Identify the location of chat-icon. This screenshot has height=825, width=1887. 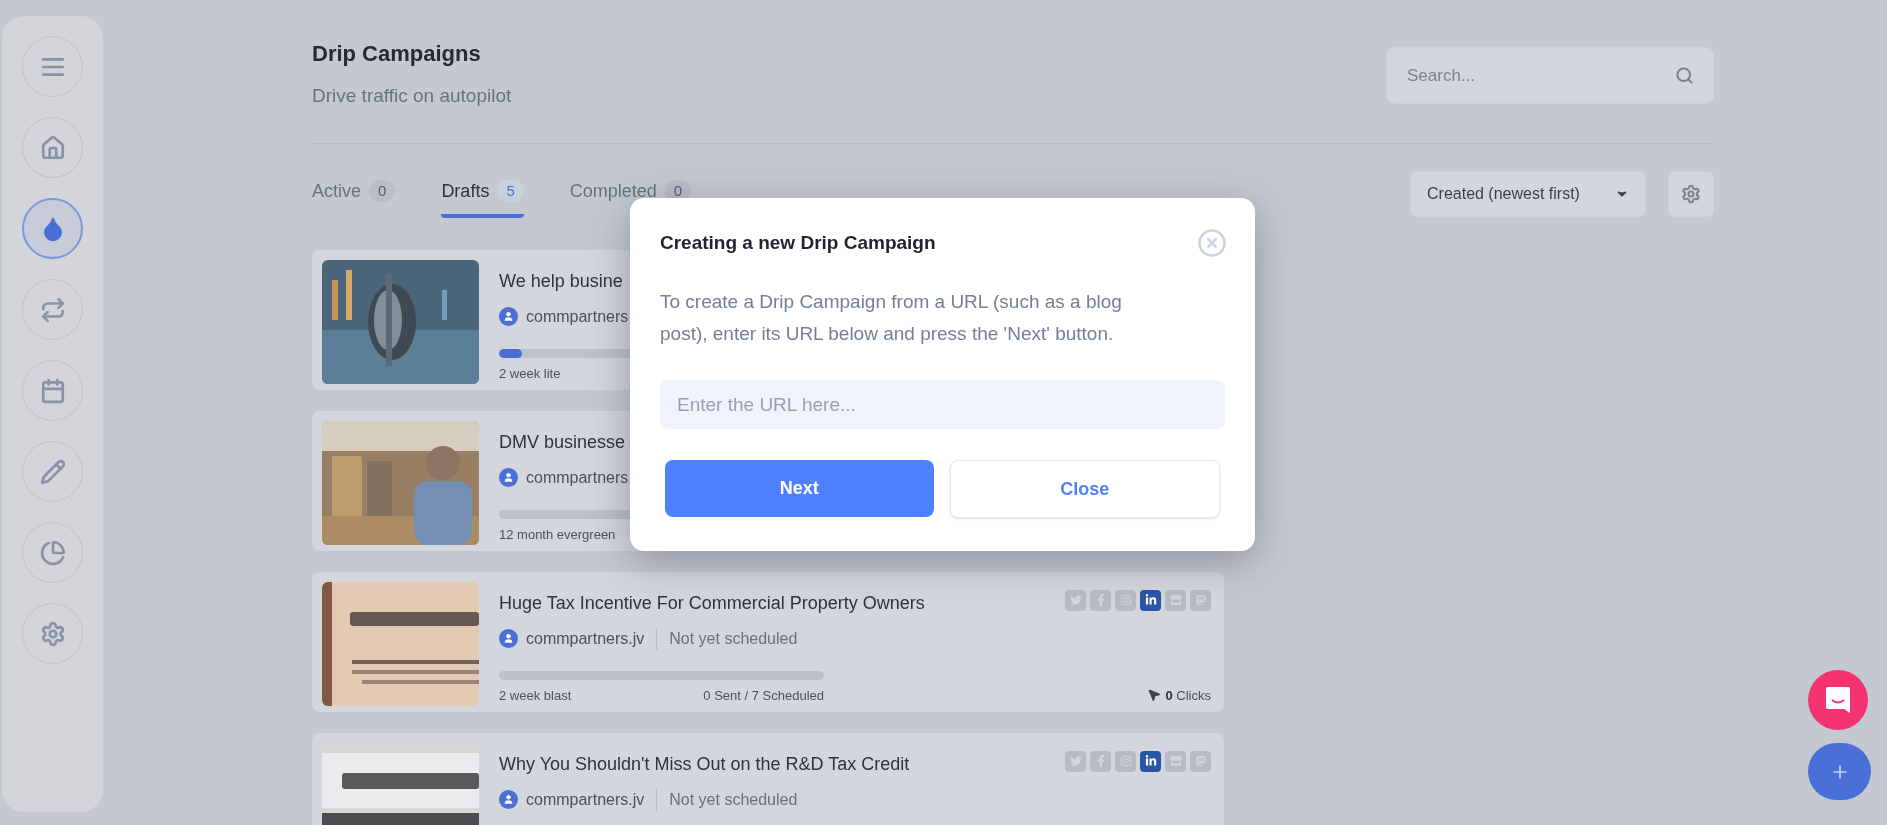
(1838, 700).